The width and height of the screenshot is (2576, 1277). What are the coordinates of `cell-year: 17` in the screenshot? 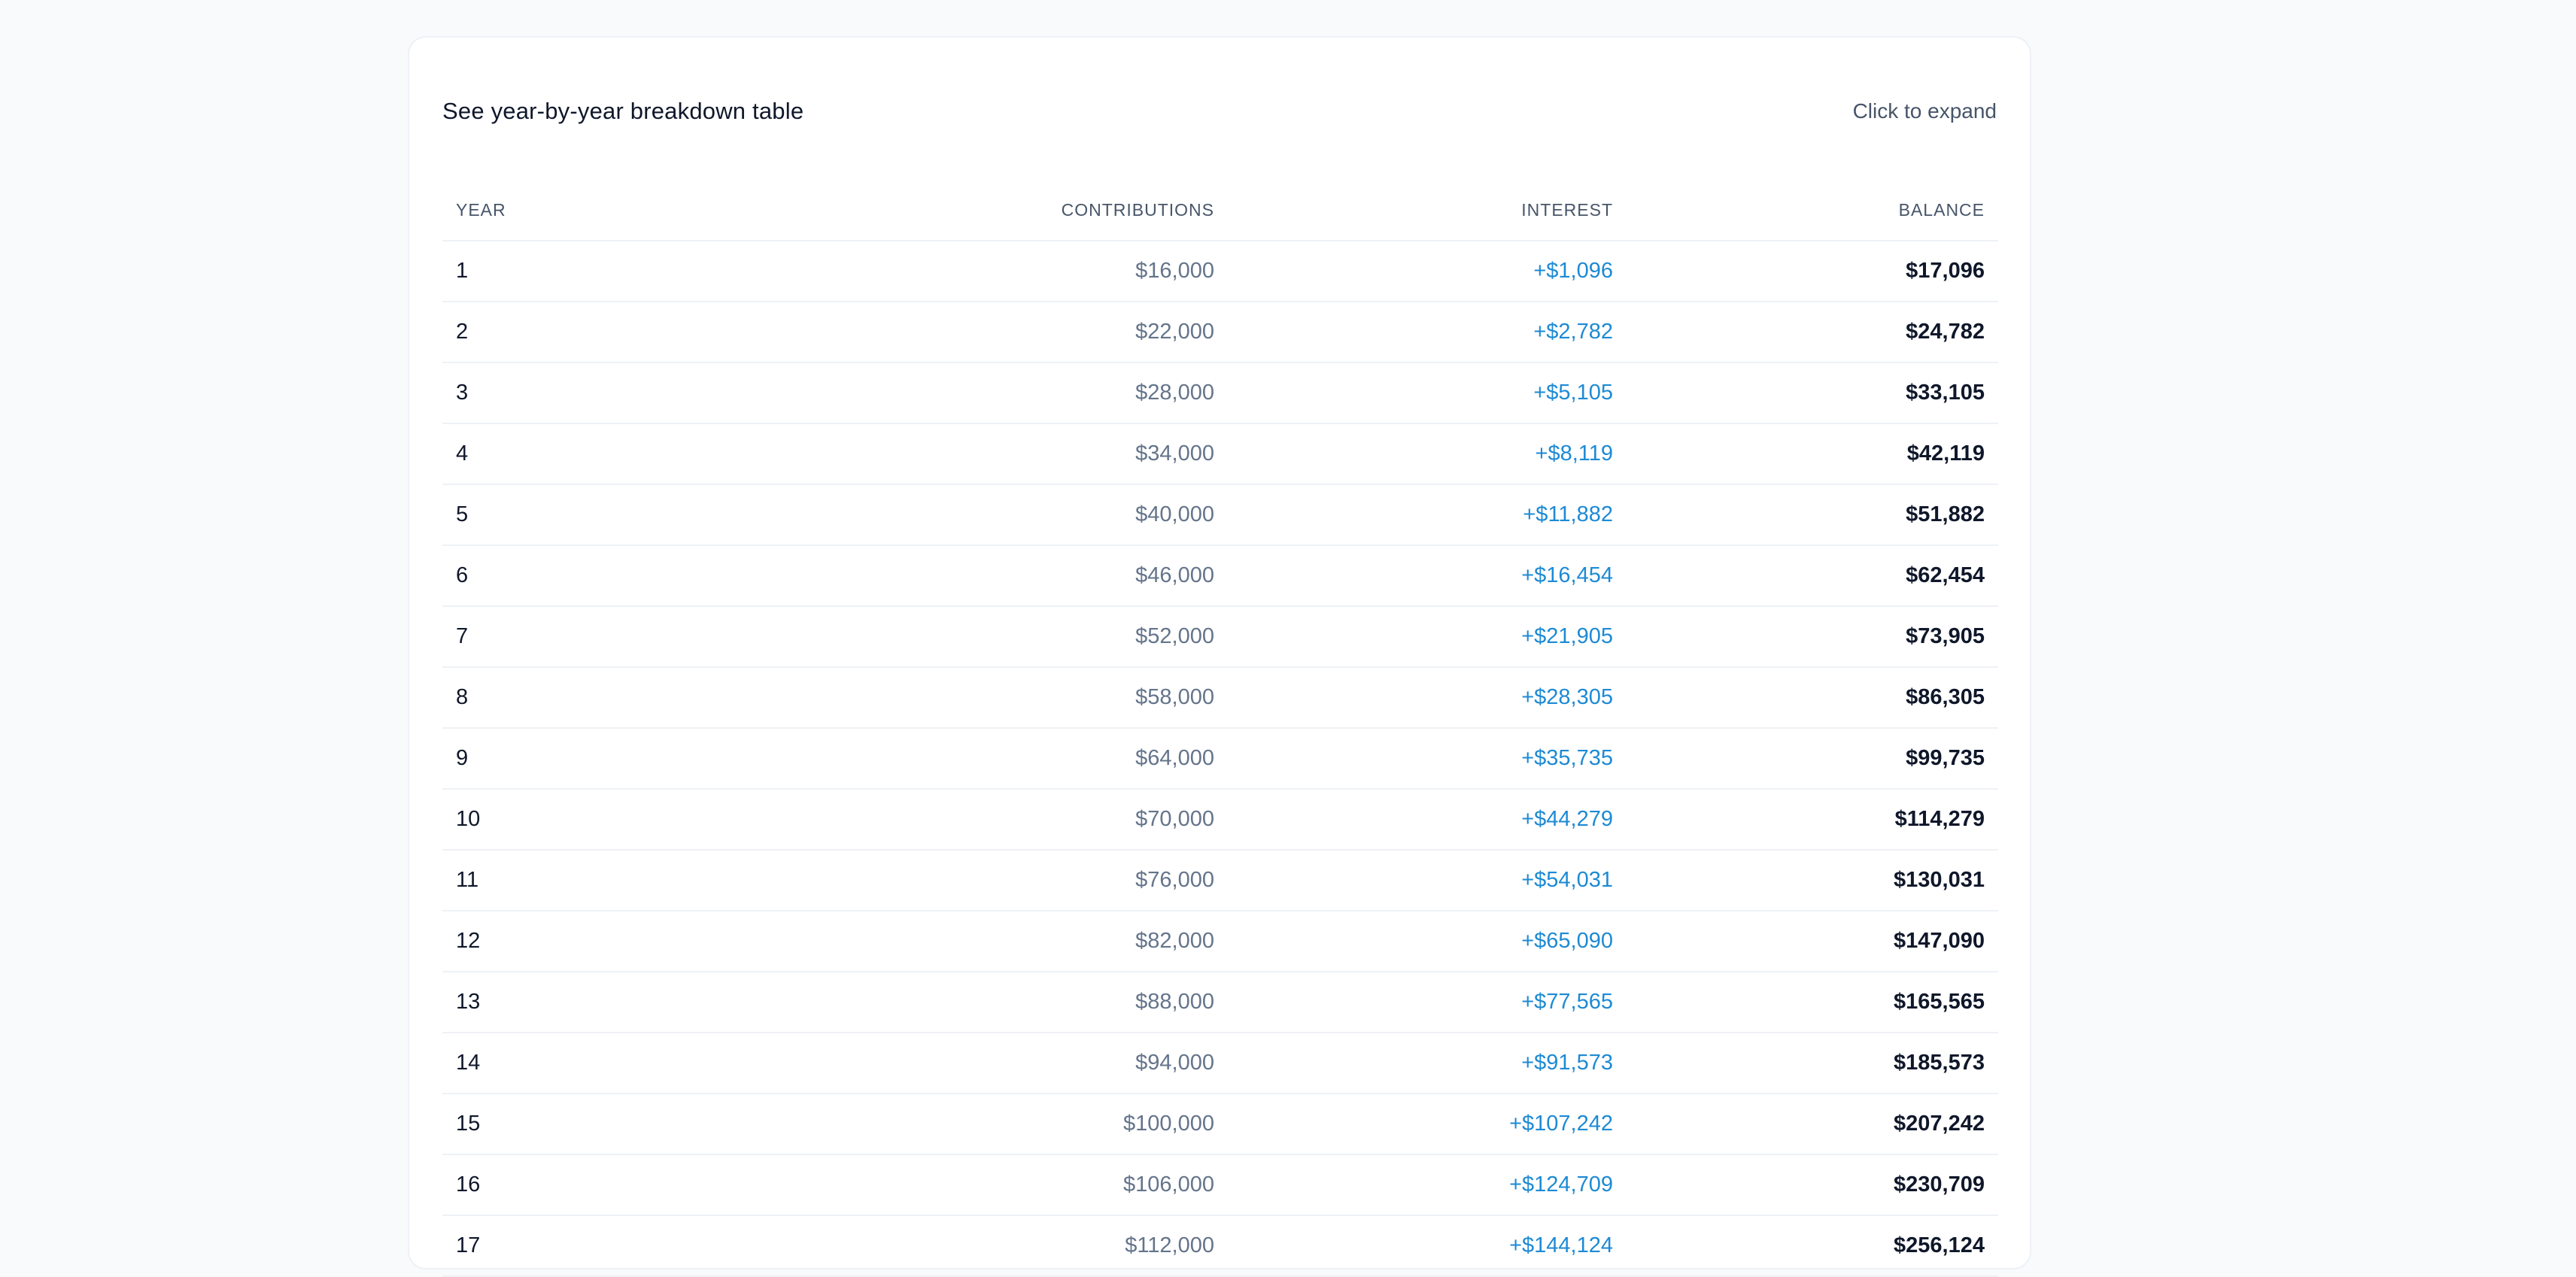 It's located at (530, 1246).